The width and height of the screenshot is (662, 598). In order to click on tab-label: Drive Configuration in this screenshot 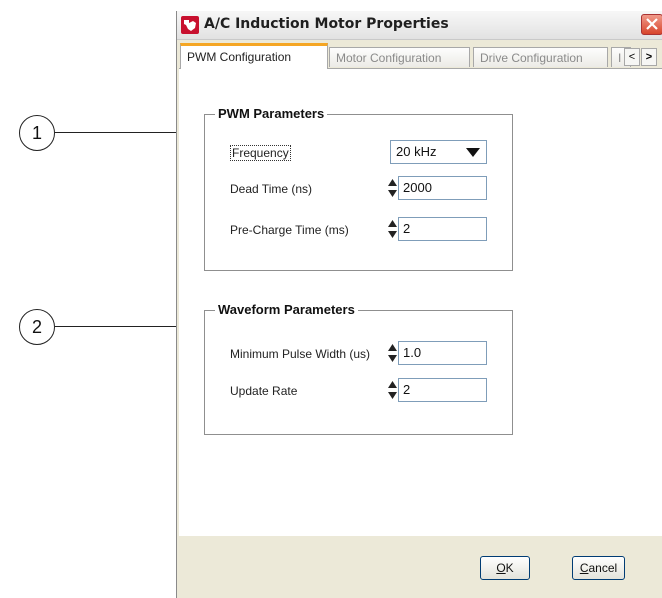, I will do `click(531, 58)`.